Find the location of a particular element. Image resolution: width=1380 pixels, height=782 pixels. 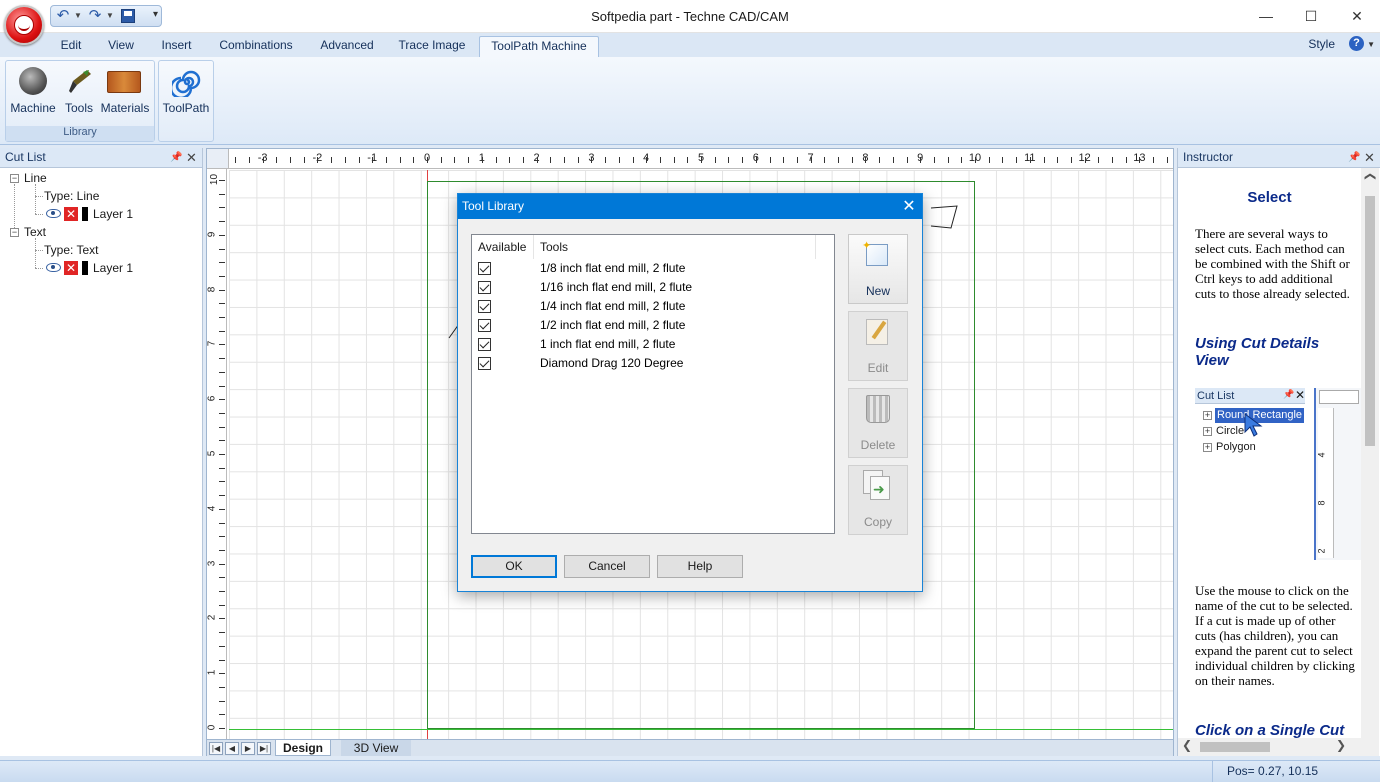

tool-name: 1/16 inch flat end mill, 2 flute is located at coordinates (616, 287).